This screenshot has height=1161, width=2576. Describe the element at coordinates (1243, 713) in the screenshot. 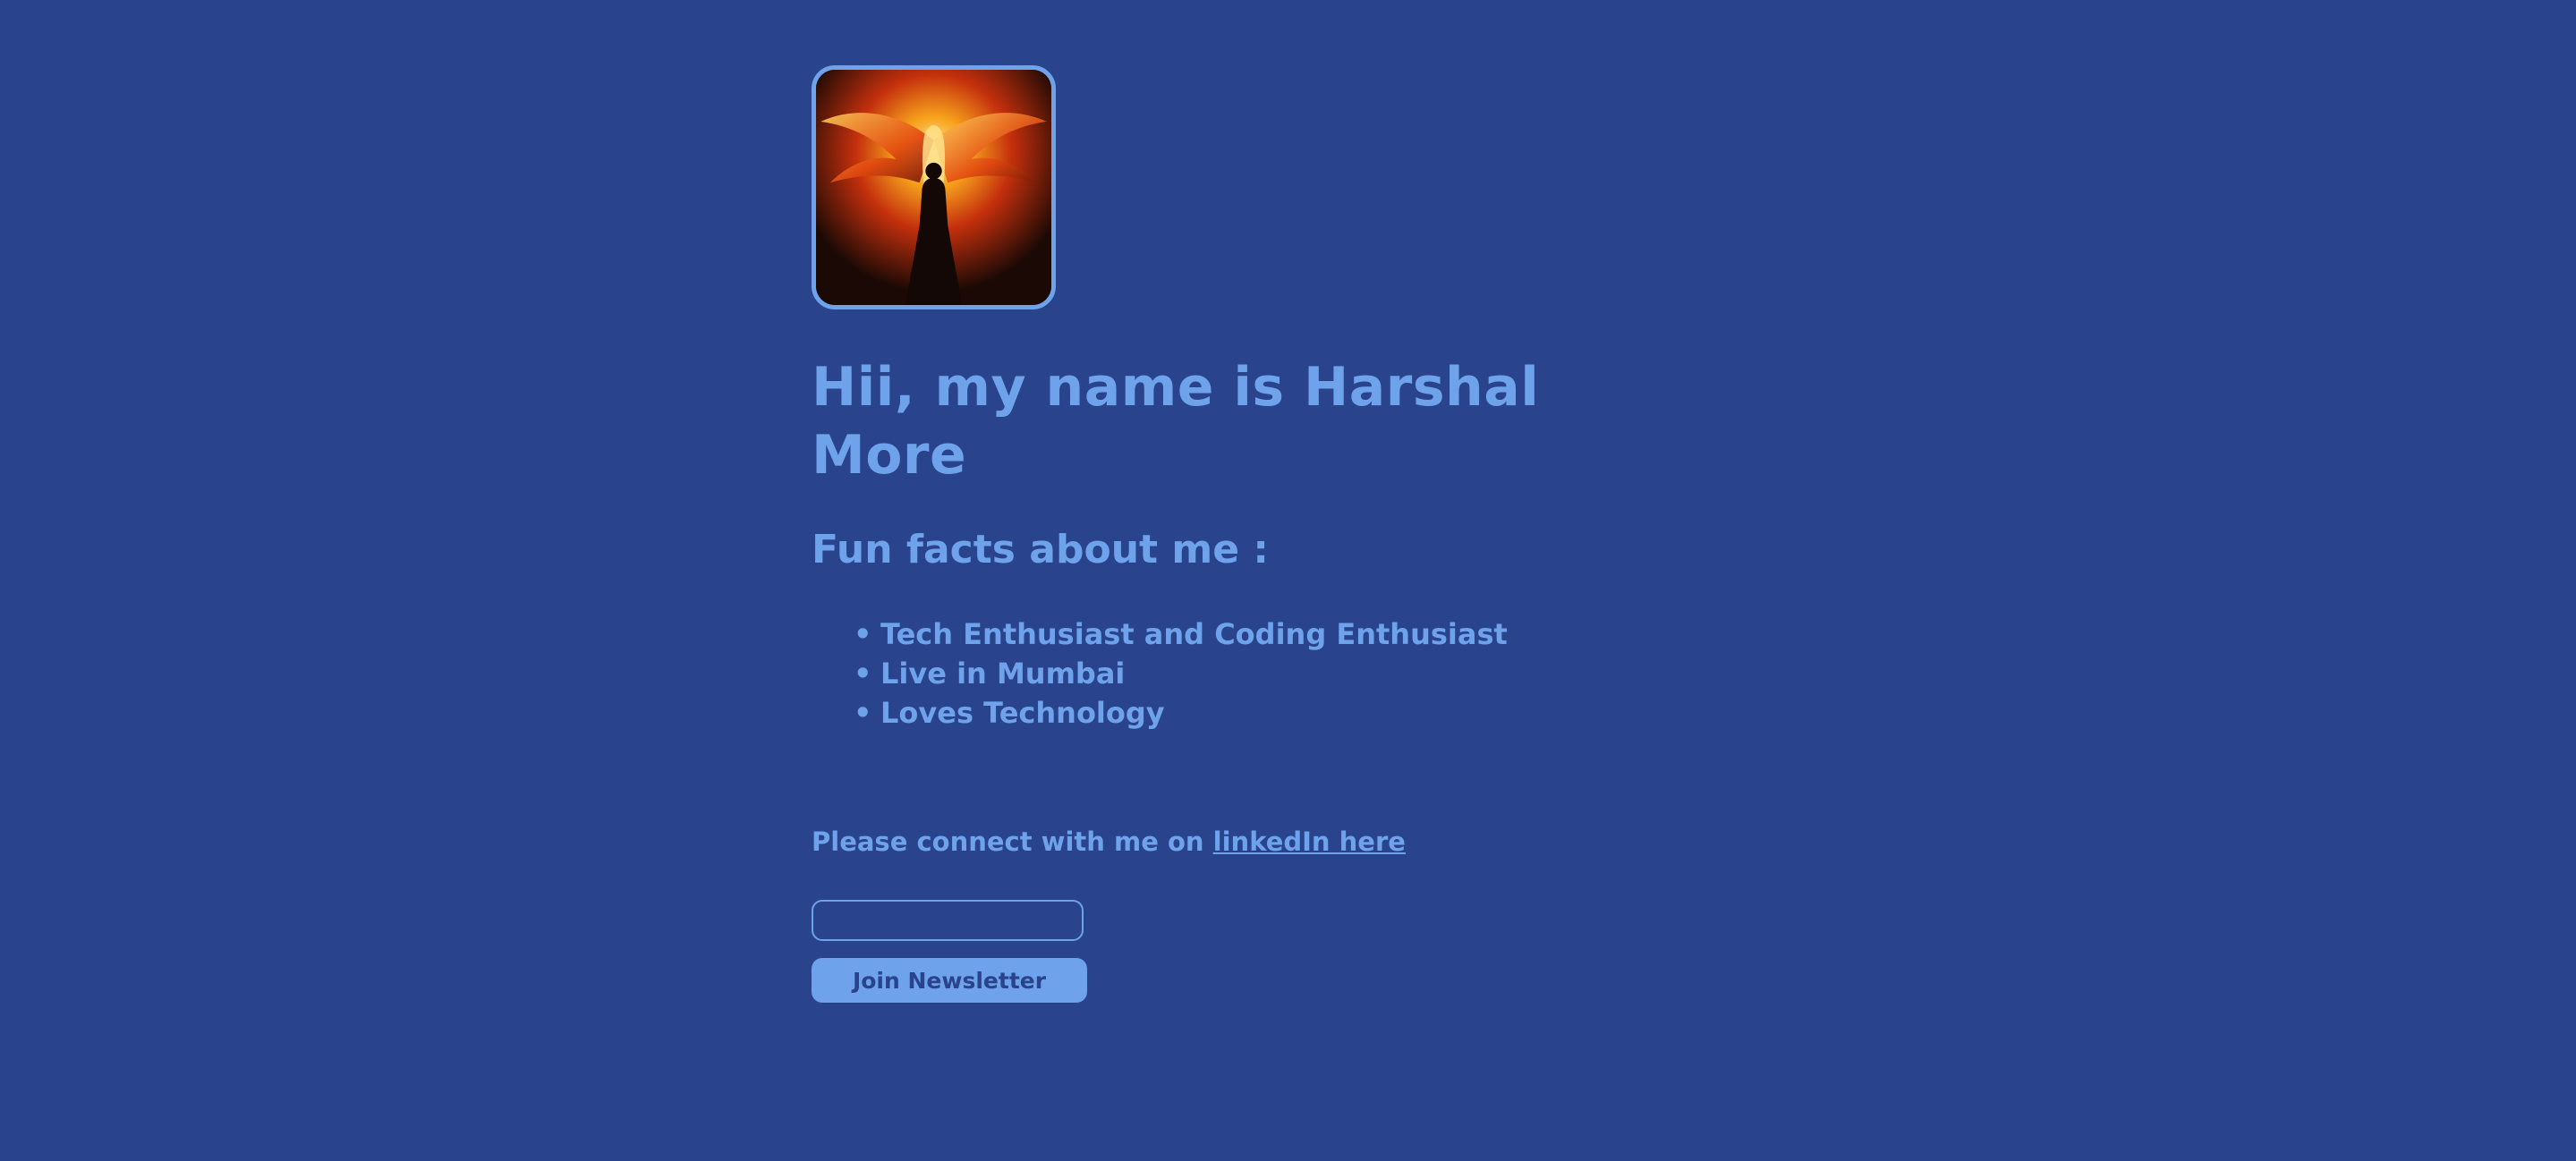

I see `list-item: • Loves Technology` at that location.